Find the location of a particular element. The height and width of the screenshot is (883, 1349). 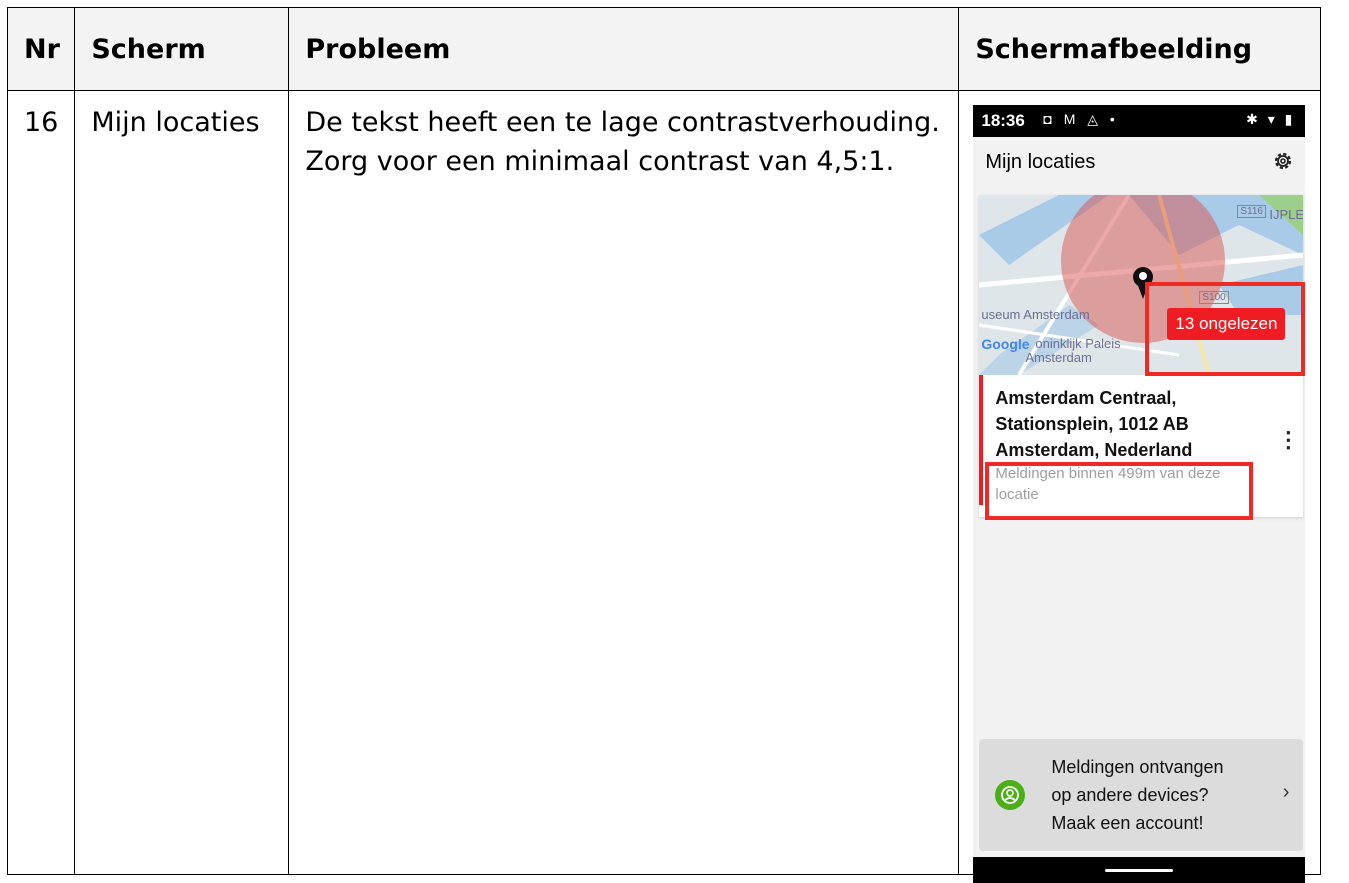

gear-icon is located at coordinates (1283, 161).